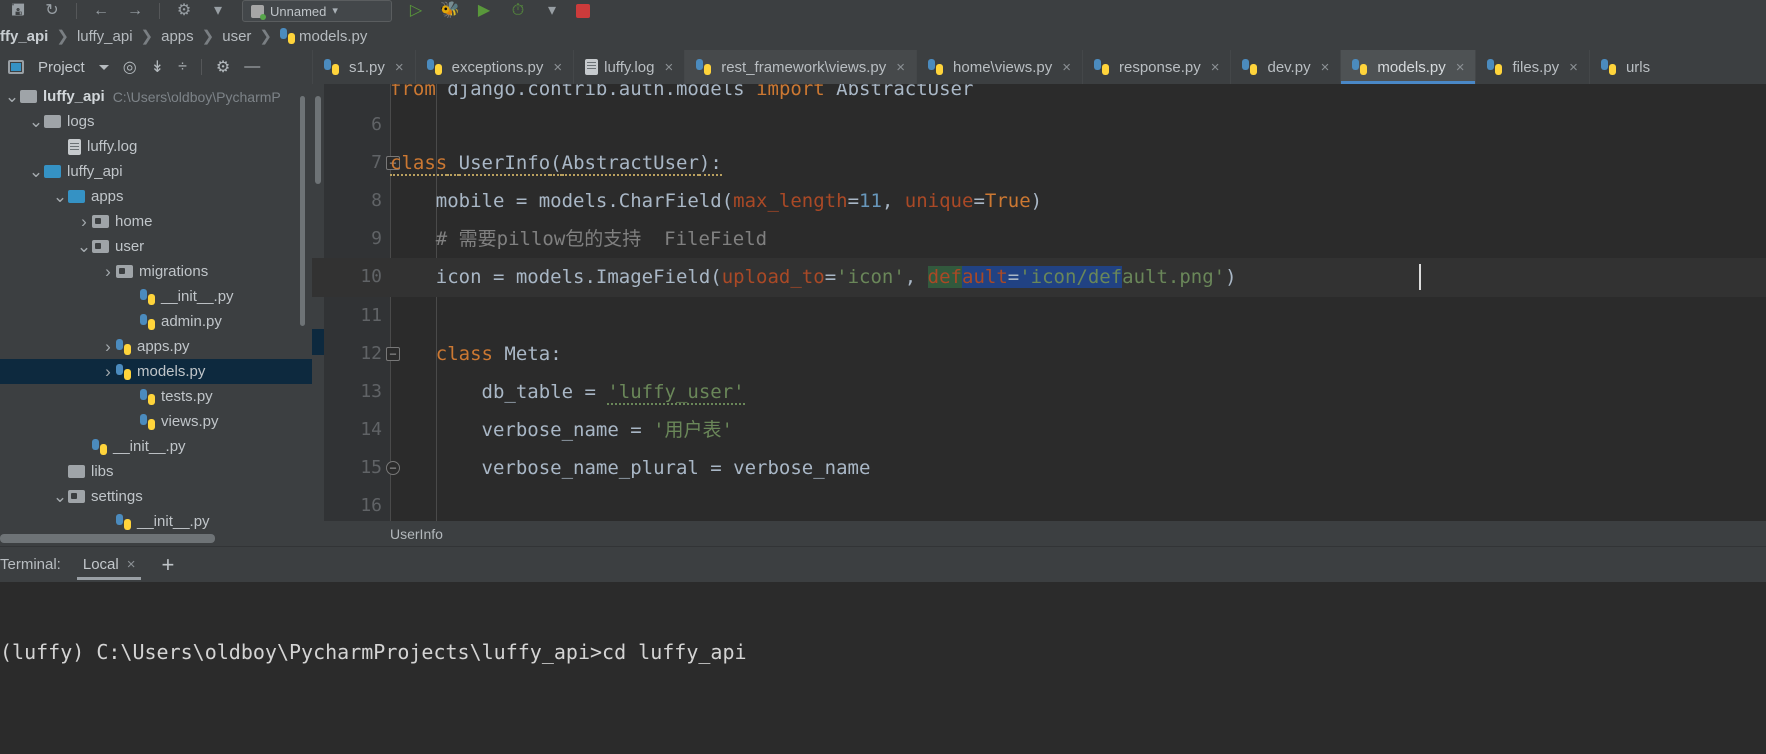 This screenshot has width=1766, height=754. Describe the element at coordinates (494, 67) in the screenshot. I see `editor-tab-exceptions-py: exceptions.py ×` at that location.